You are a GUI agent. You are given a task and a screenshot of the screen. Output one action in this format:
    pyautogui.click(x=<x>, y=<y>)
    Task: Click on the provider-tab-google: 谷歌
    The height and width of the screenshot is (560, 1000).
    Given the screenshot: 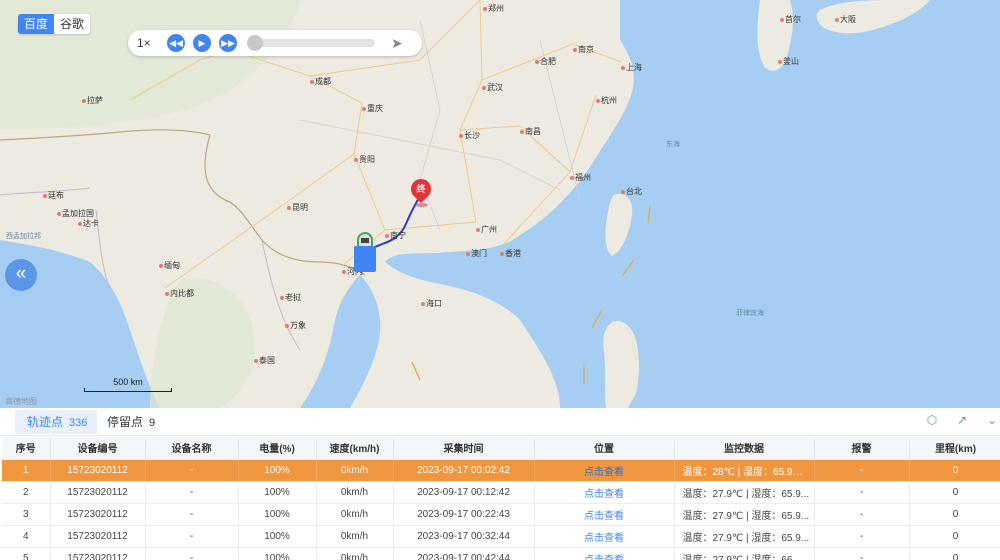 What is the action you would take?
    pyautogui.click(x=72, y=24)
    